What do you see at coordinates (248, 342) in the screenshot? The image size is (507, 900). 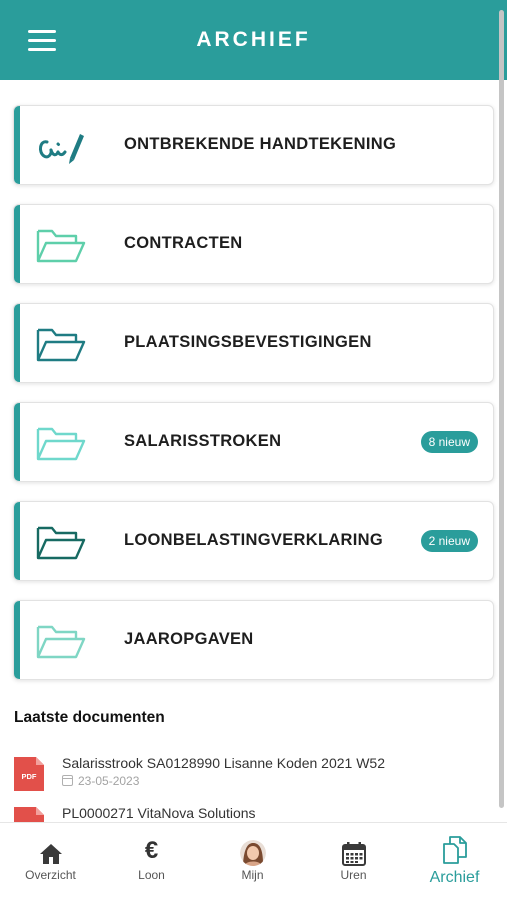 I see `card-label: PLAATSINGSBEVESTIGINGEN` at bounding box center [248, 342].